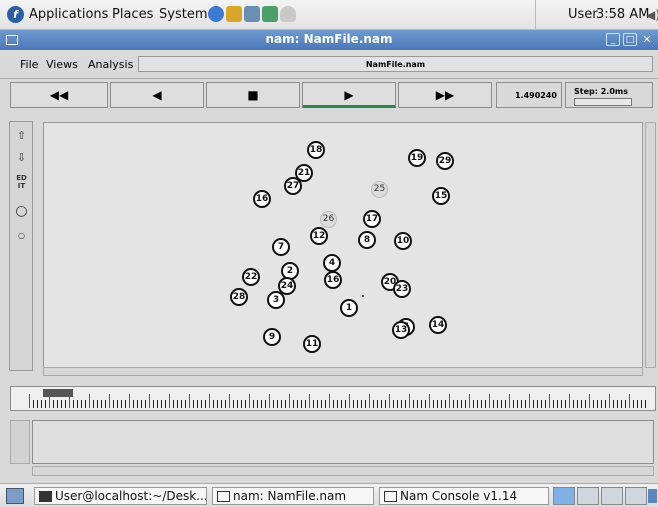  I want to click on node: 18, so click(316, 150).